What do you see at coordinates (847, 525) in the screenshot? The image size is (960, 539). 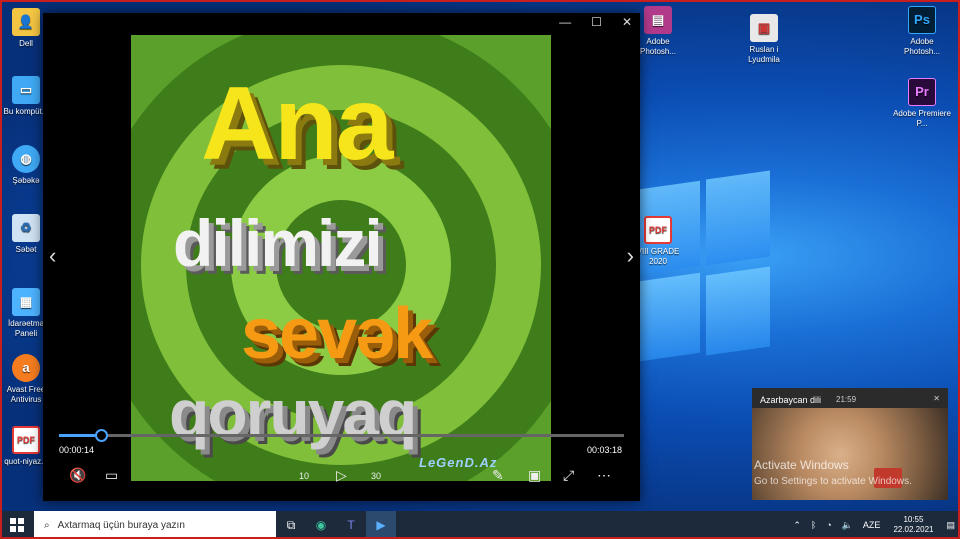 I see `volume-icon: 🔈` at bounding box center [847, 525].